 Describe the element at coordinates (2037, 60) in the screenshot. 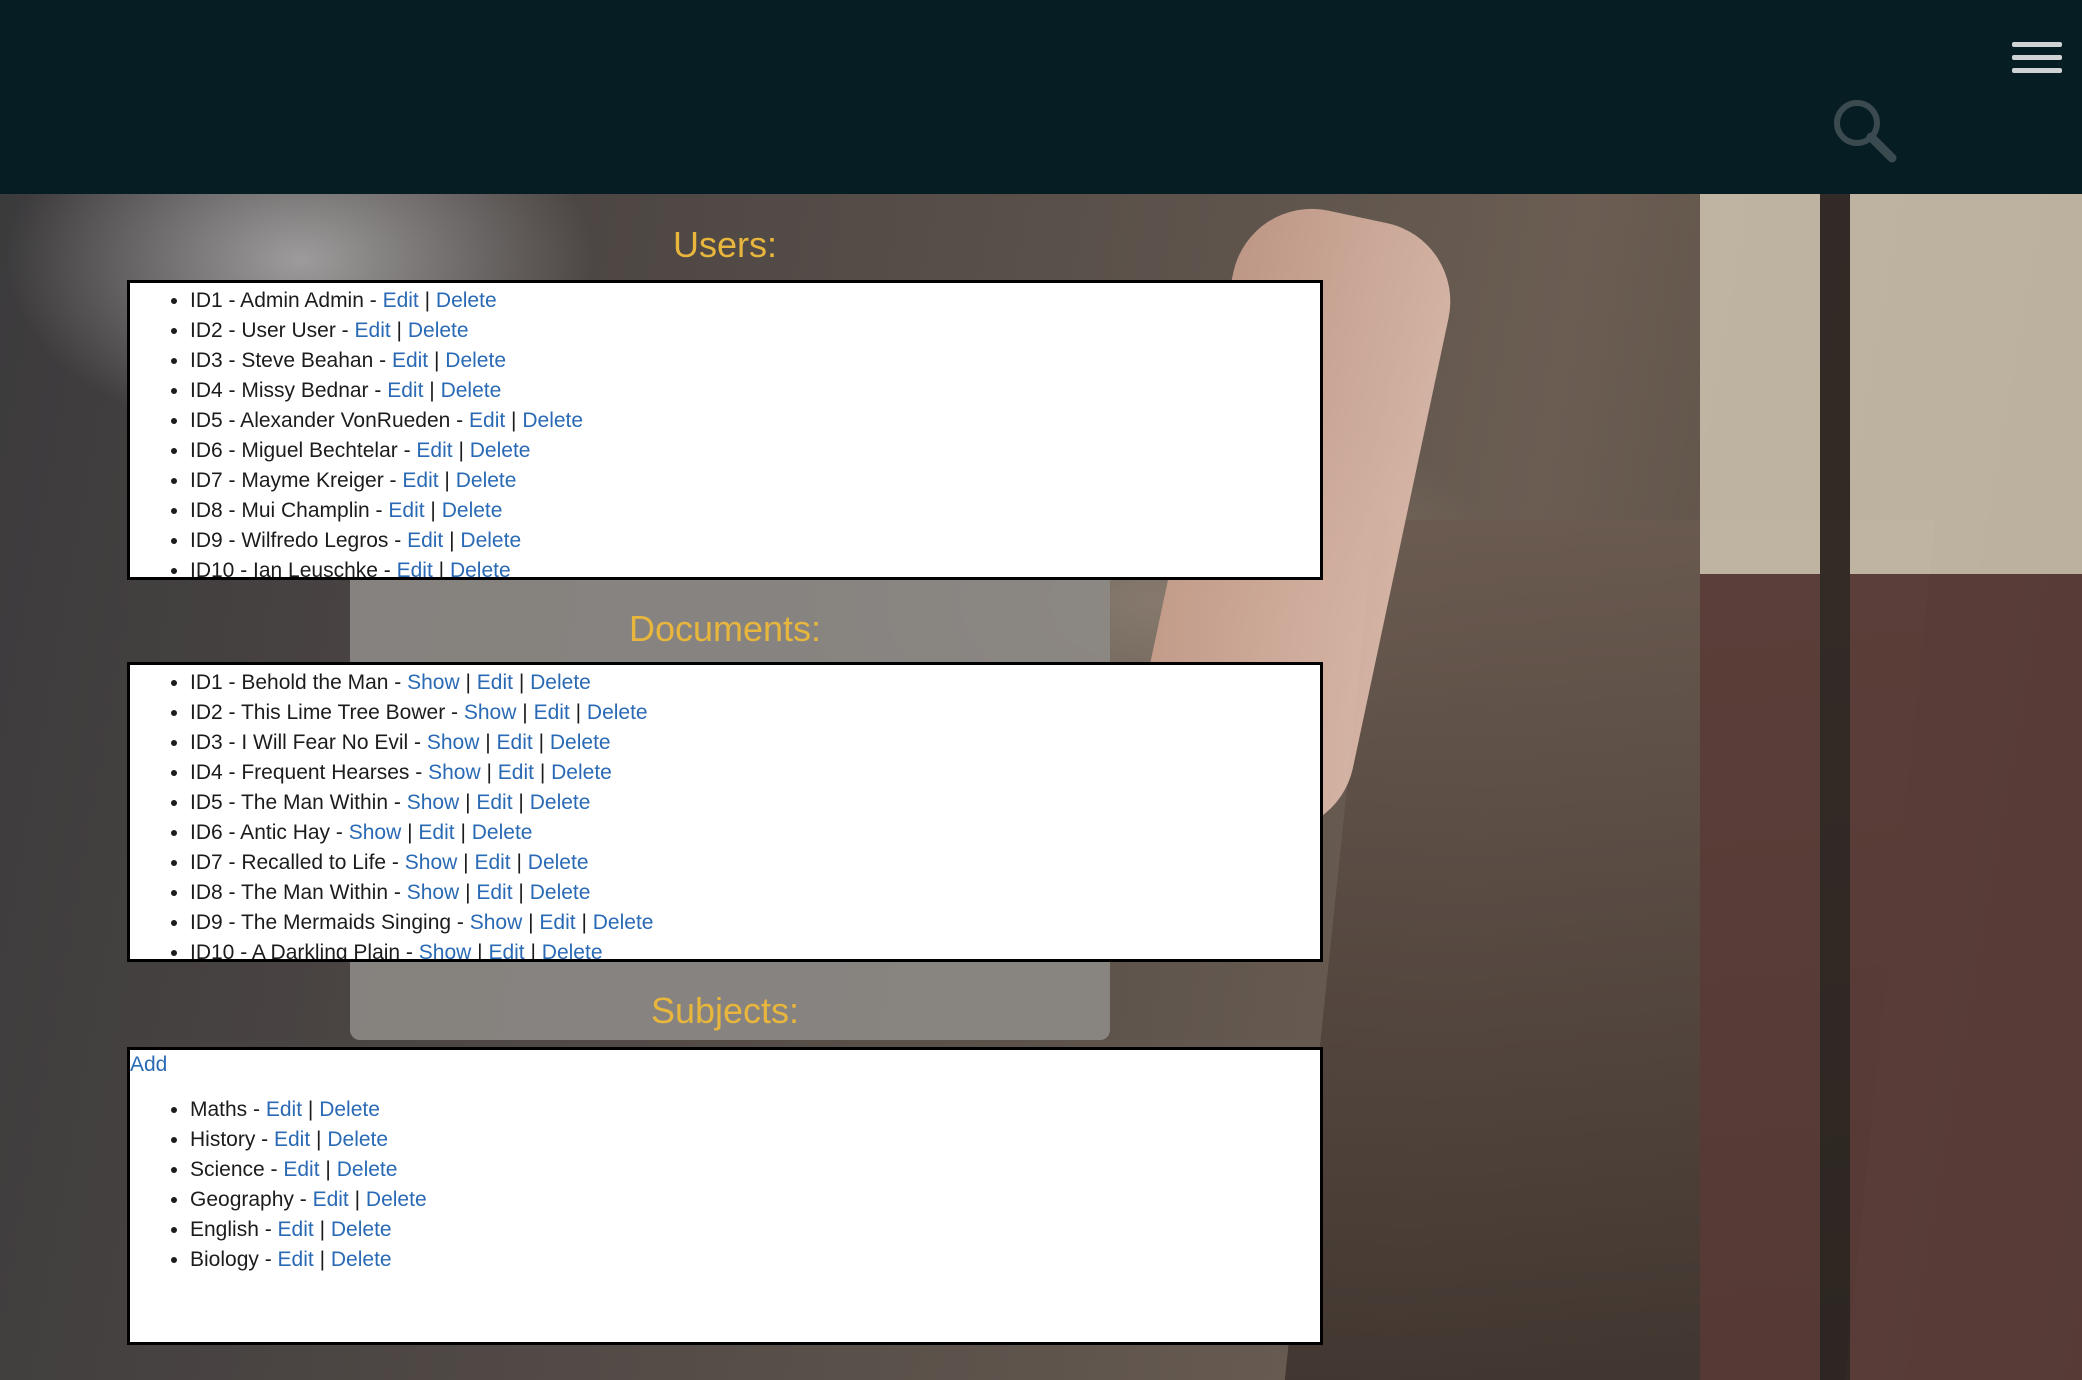

I see `hamburger-menu-icon` at that location.